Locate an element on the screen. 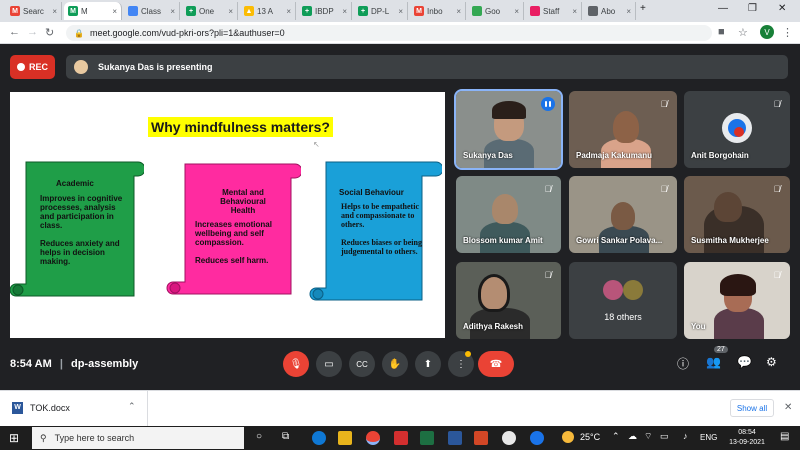 This screenshot has width=800, height=450. weather-temp: 25°C is located at coordinates (590, 437).